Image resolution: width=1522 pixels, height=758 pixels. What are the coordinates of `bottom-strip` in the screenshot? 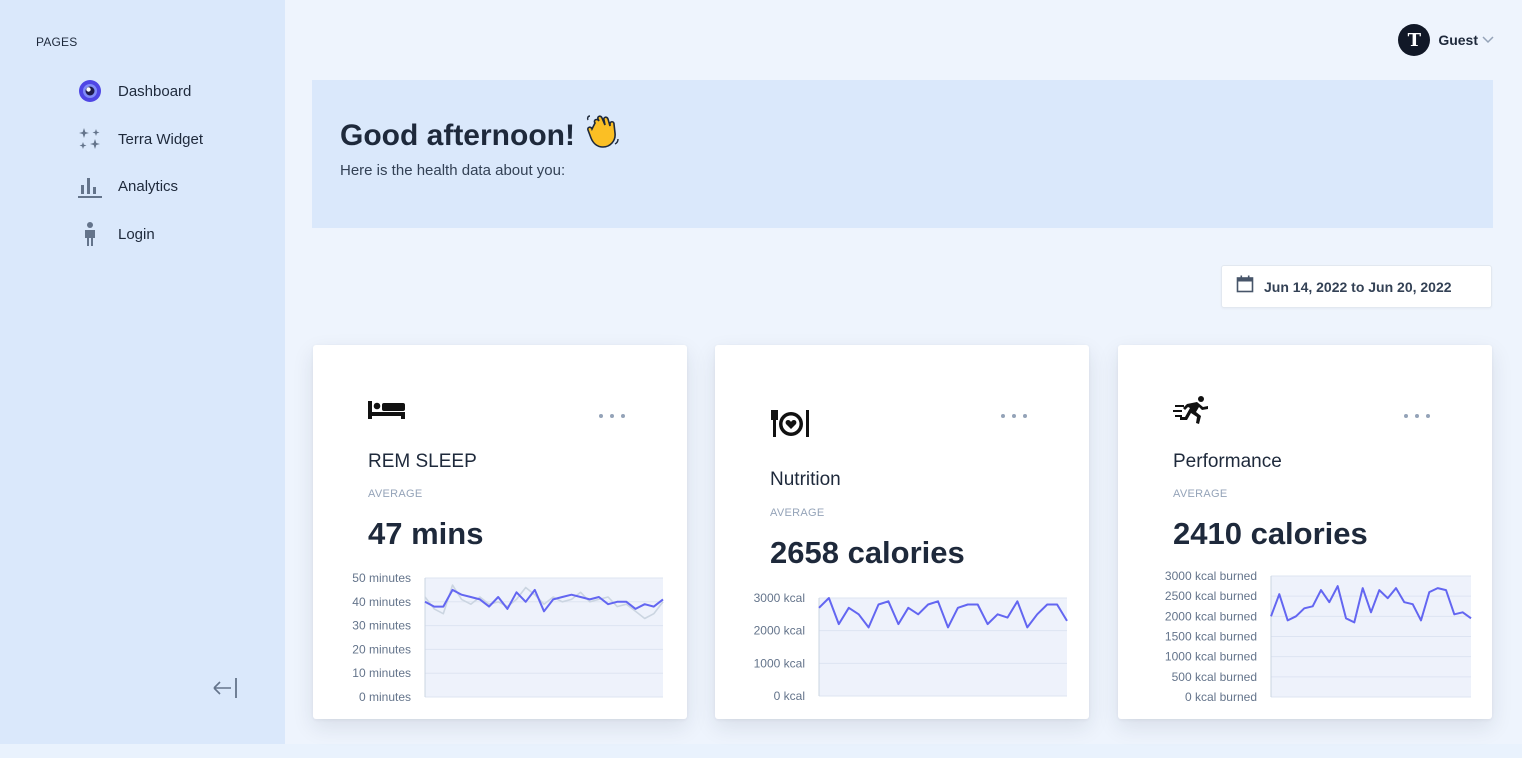 It's located at (761, 751).